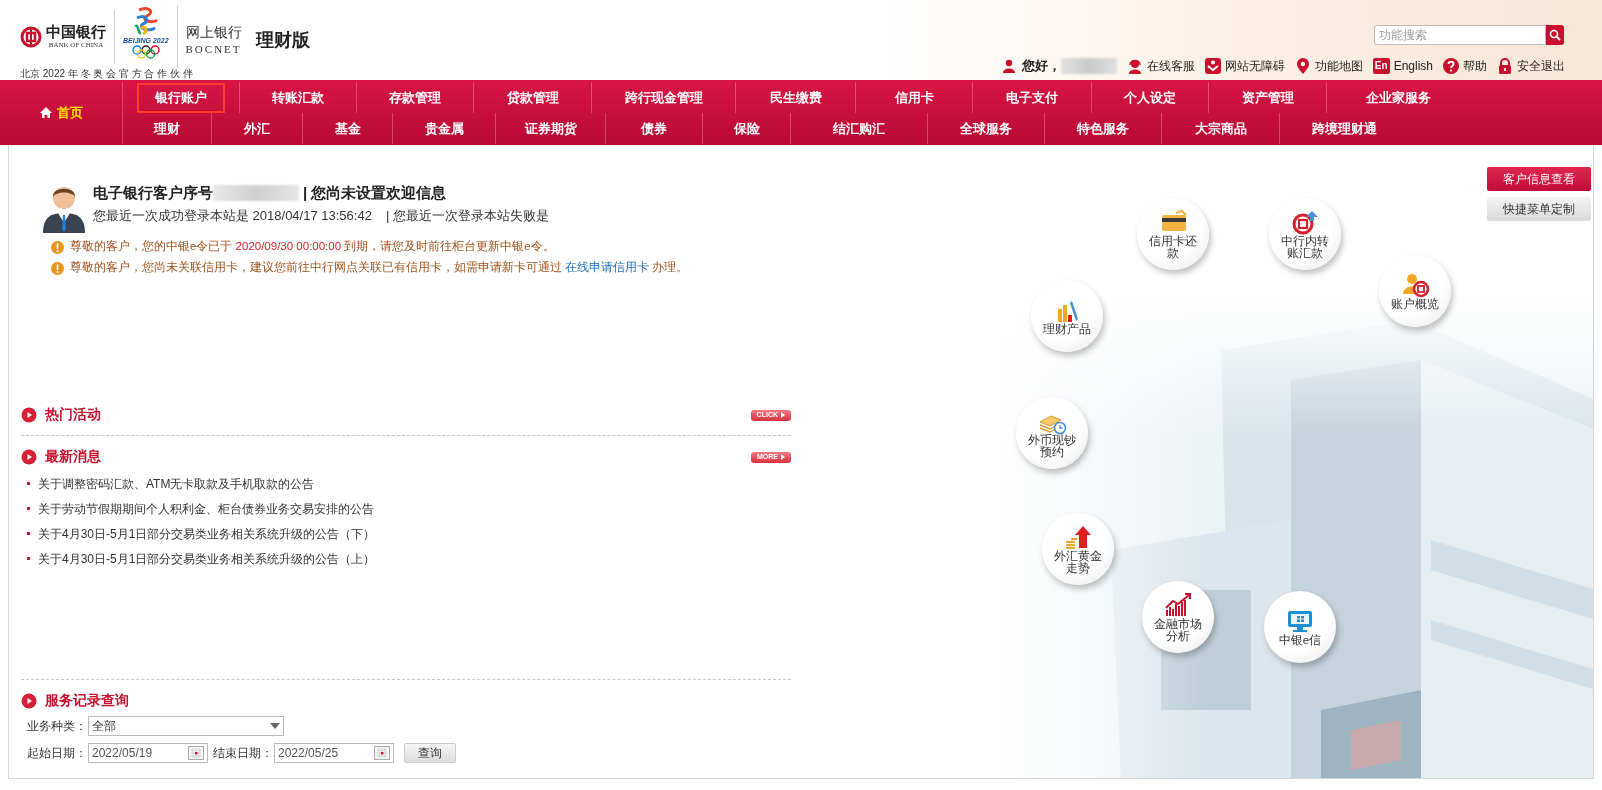  I want to click on nav-item: 民生缴费, so click(795, 97).